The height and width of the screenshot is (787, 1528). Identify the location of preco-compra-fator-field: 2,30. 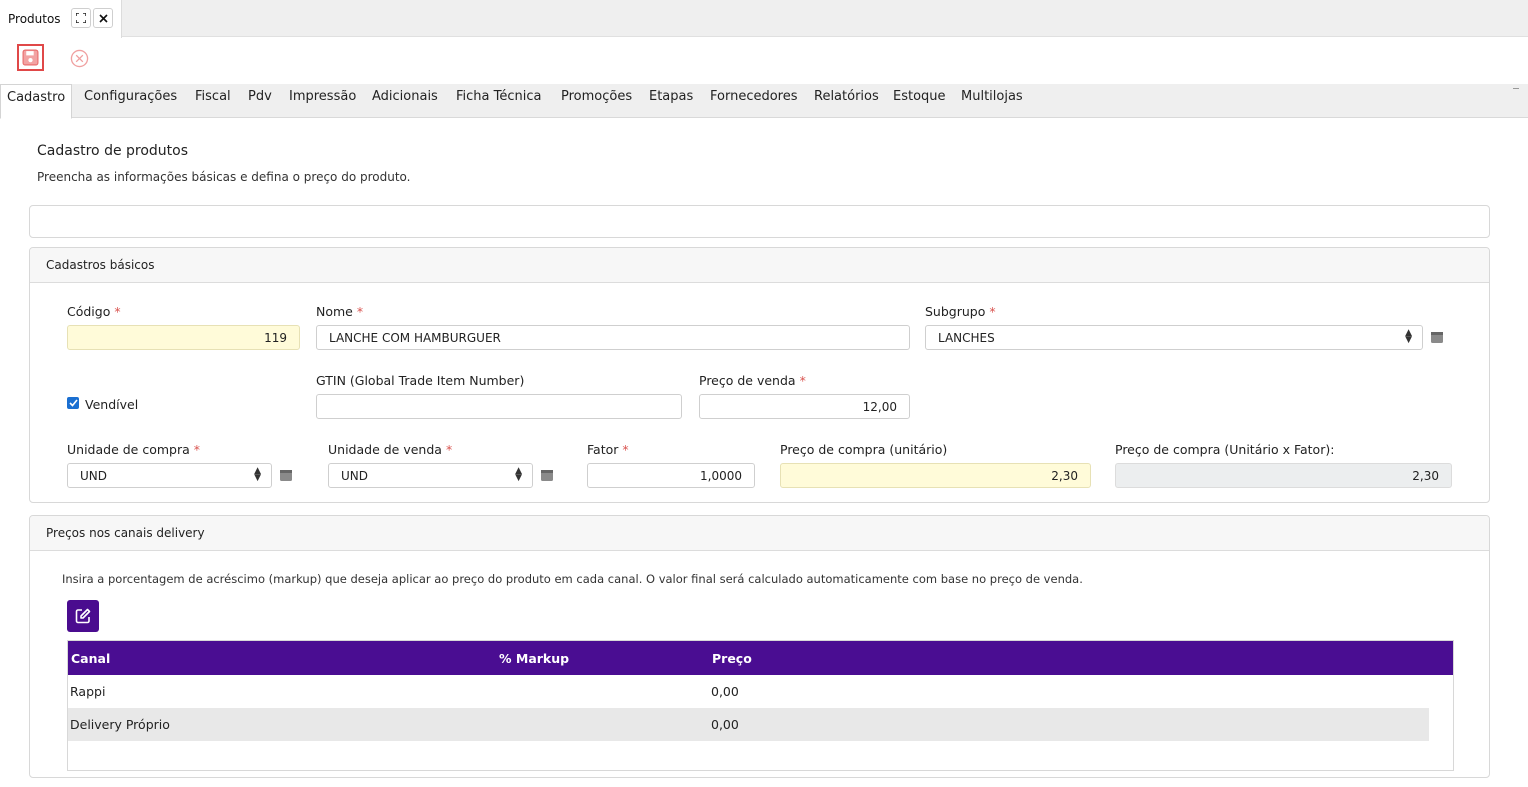
(1283, 475).